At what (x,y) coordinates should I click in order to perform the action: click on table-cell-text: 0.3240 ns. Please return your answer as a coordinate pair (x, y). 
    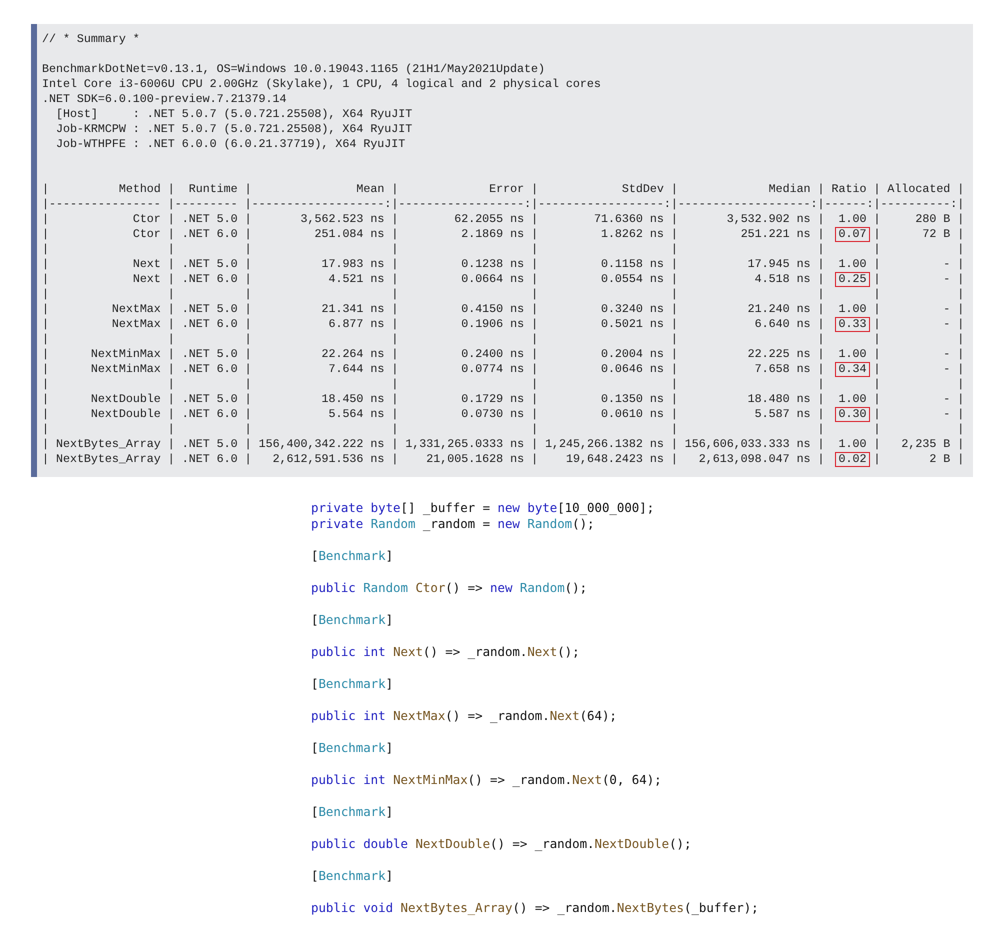
    Looking at the image, I should click on (632, 309).